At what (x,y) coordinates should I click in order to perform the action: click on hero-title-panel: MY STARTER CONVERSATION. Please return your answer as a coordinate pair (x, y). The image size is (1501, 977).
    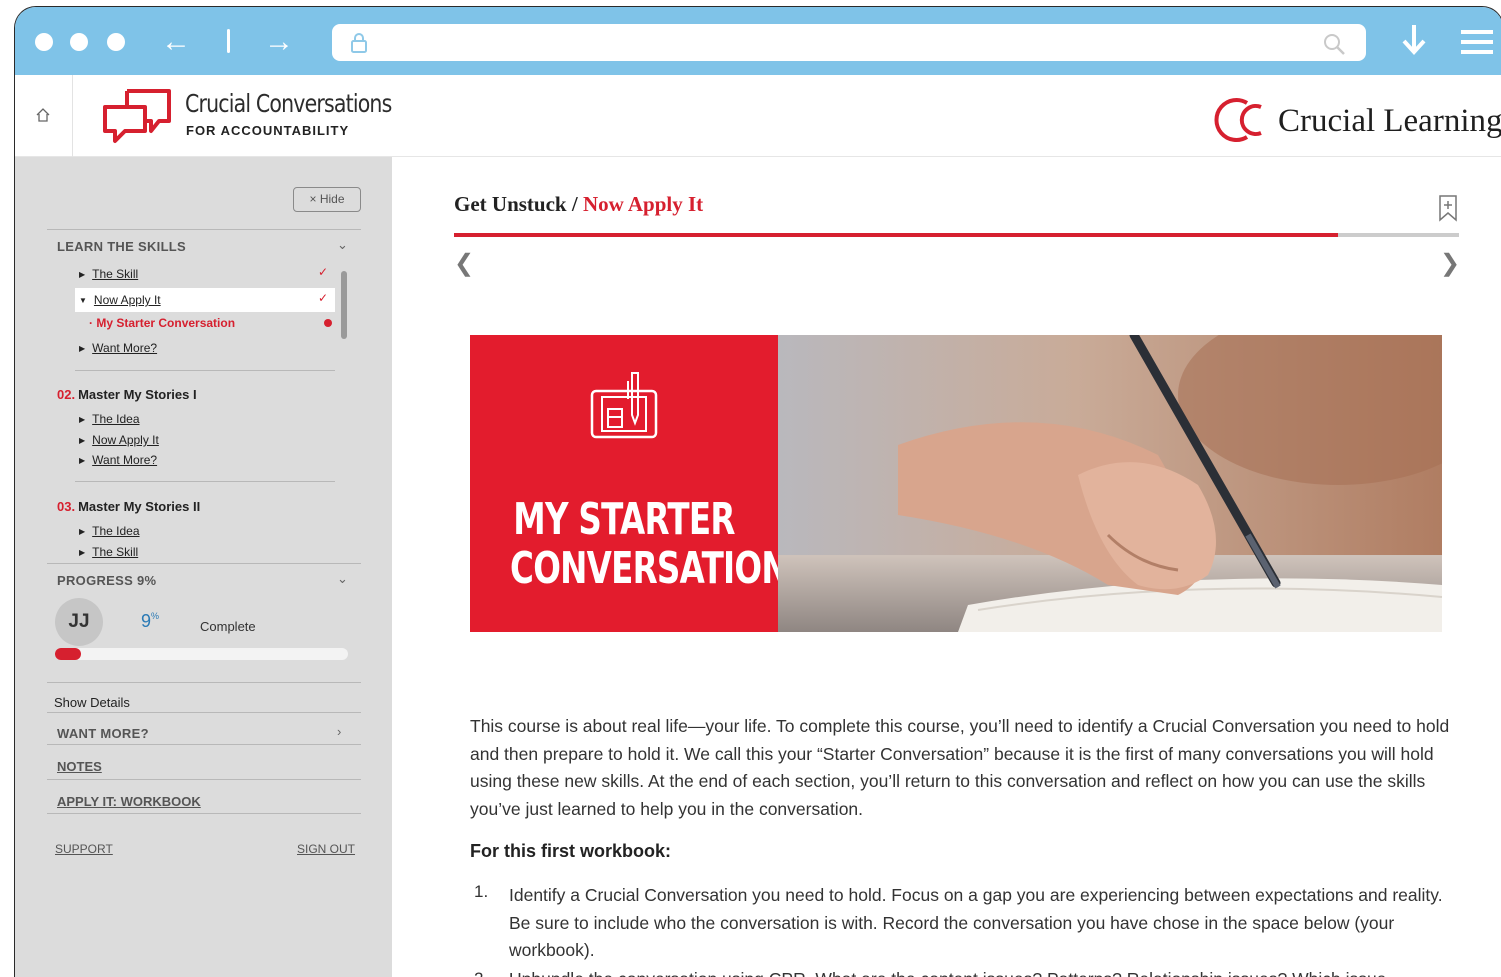
    Looking at the image, I should click on (629, 483).